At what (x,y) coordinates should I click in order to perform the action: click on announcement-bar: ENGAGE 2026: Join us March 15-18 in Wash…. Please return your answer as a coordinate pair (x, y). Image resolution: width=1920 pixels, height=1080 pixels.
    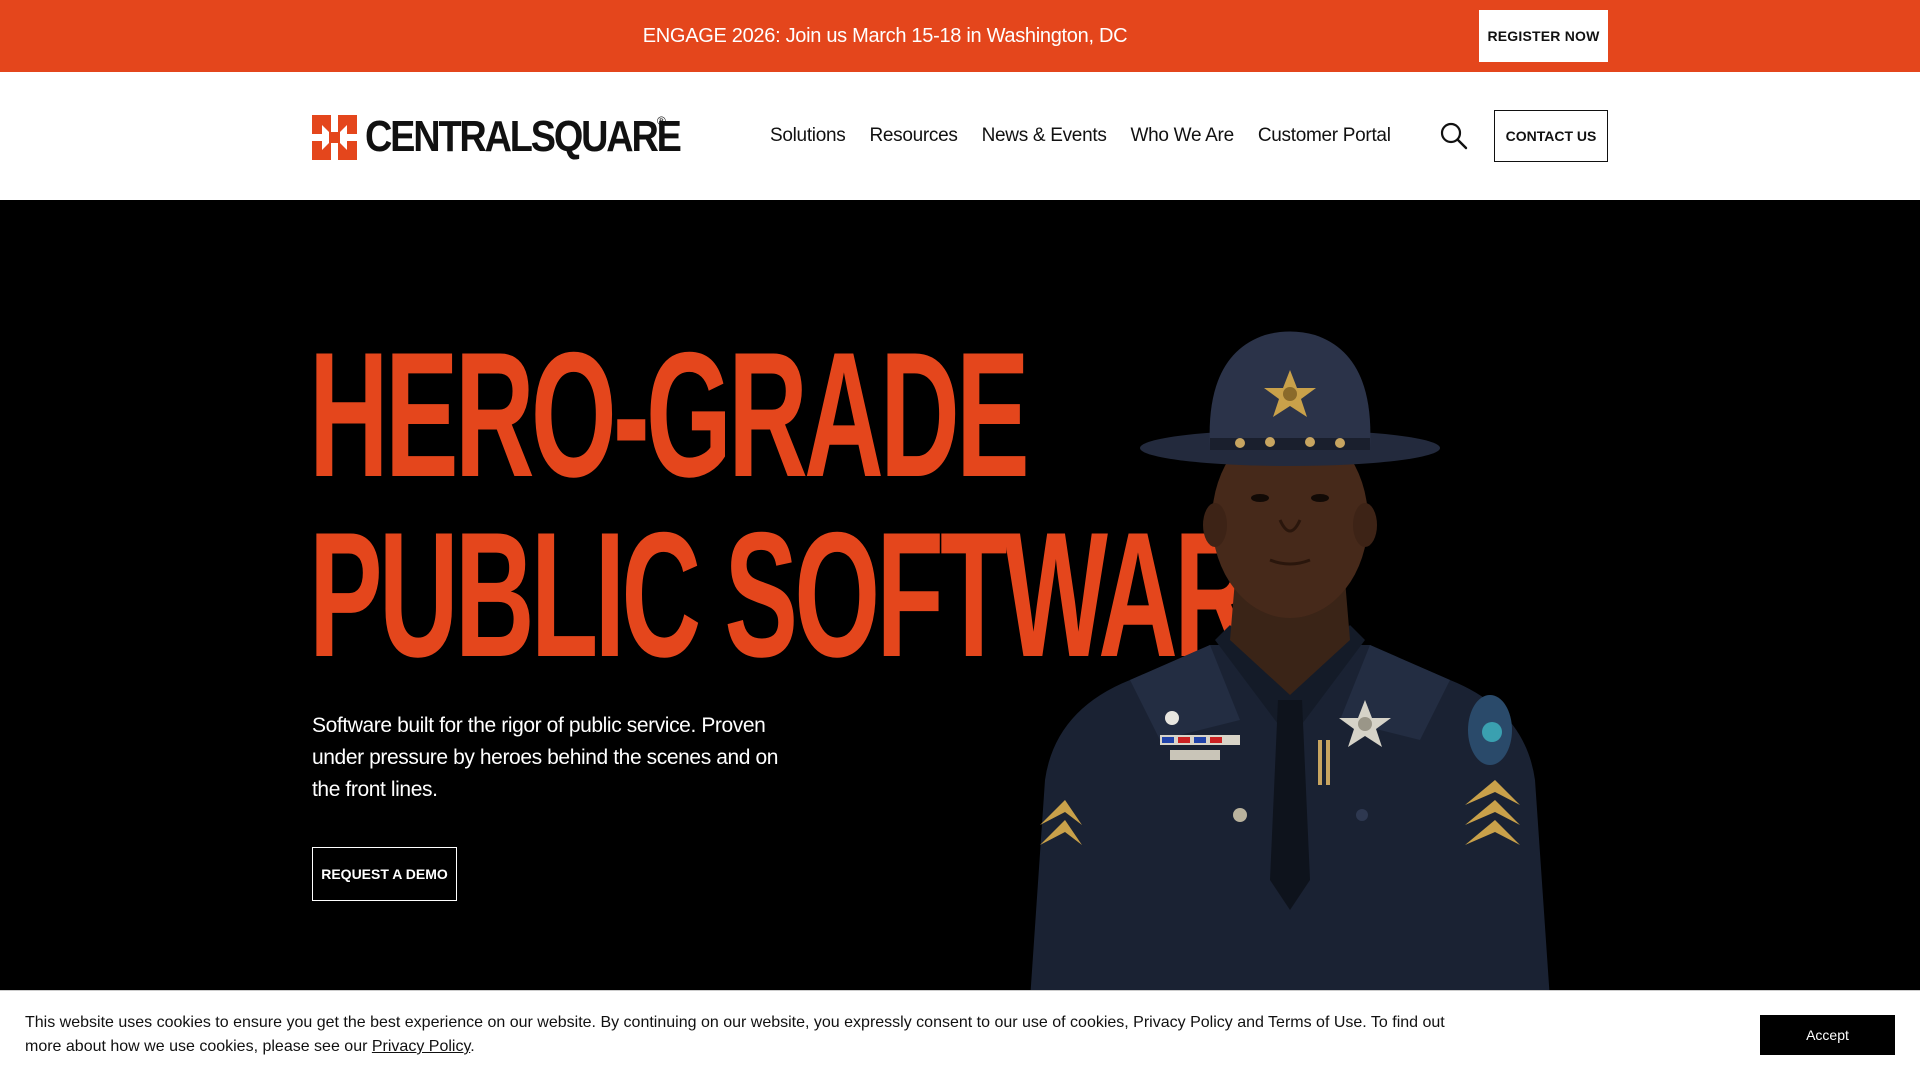
    Looking at the image, I should click on (960, 36).